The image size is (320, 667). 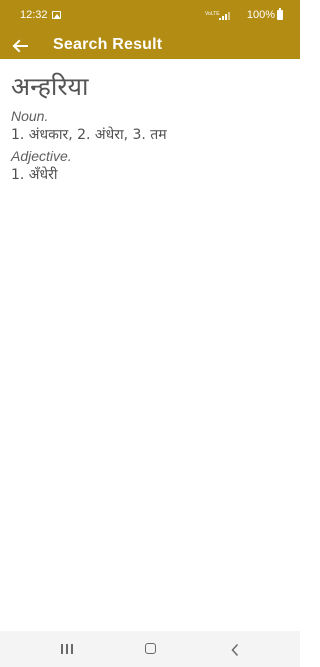 I want to click on signal-icon, so click(x=224, y=16).